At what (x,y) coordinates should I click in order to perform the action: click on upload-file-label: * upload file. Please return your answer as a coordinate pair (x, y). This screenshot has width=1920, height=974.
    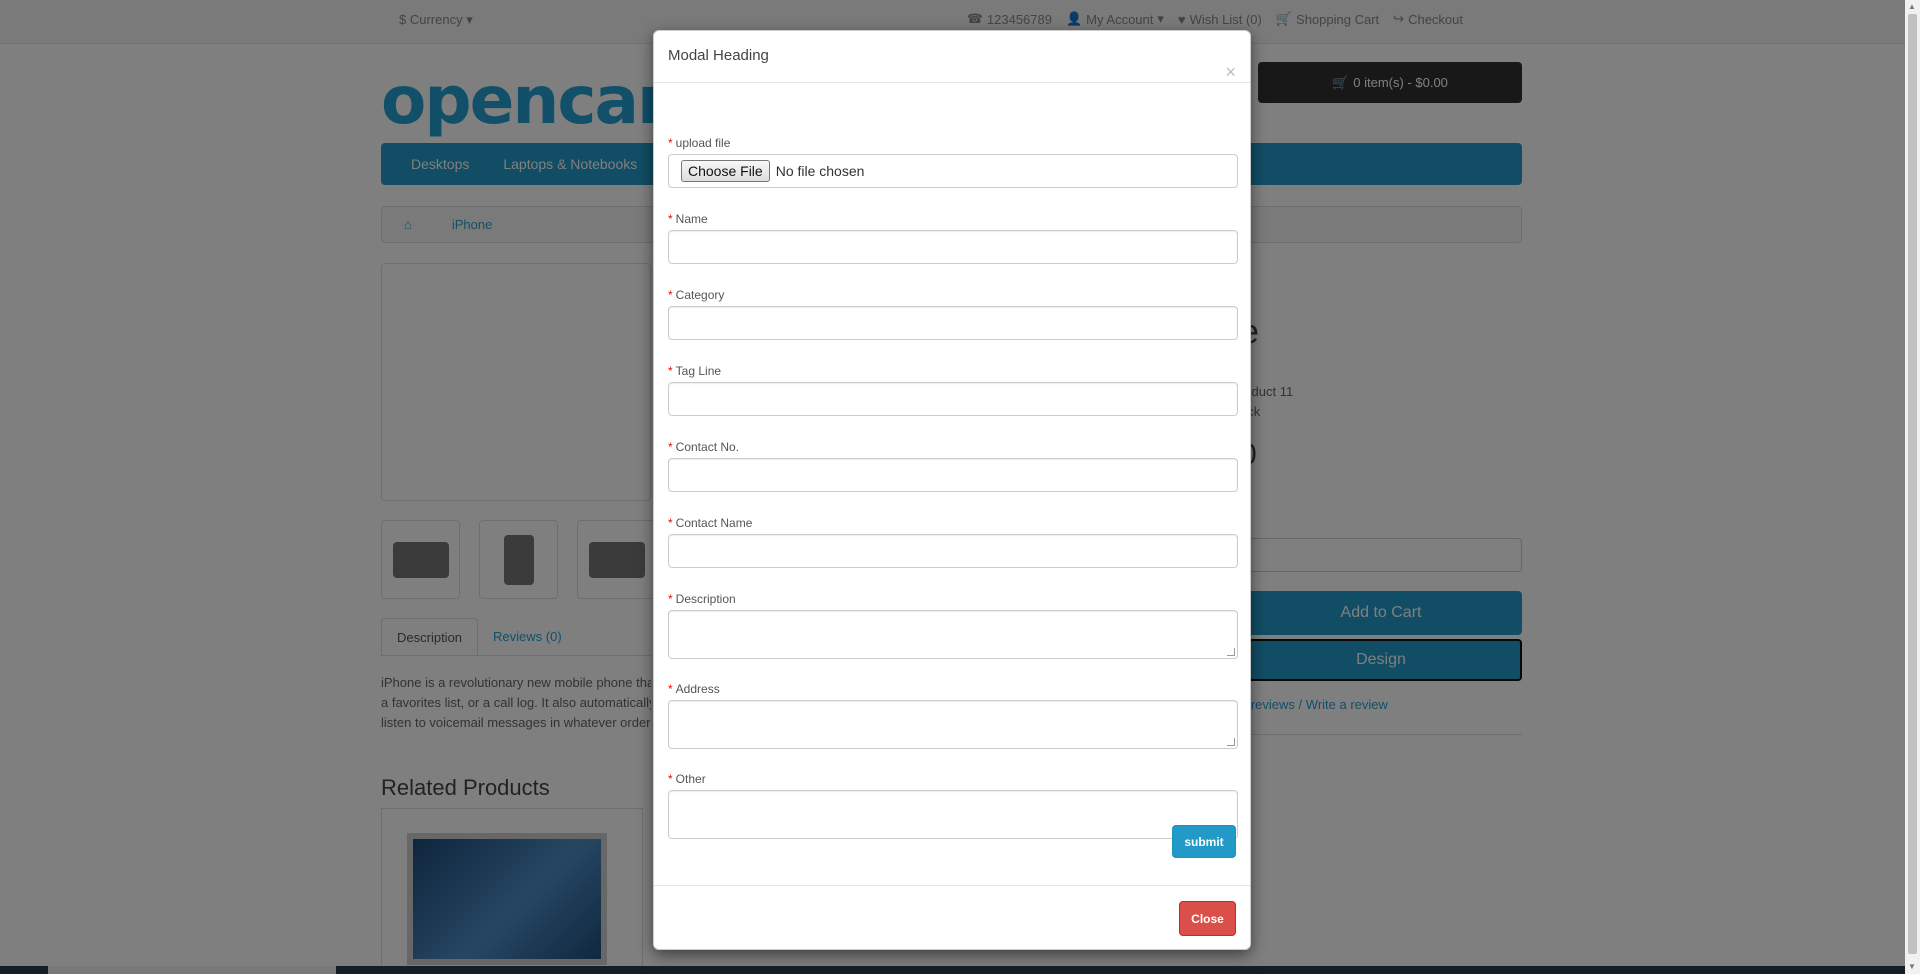
    Looking at the image, I should click on (699, 143).